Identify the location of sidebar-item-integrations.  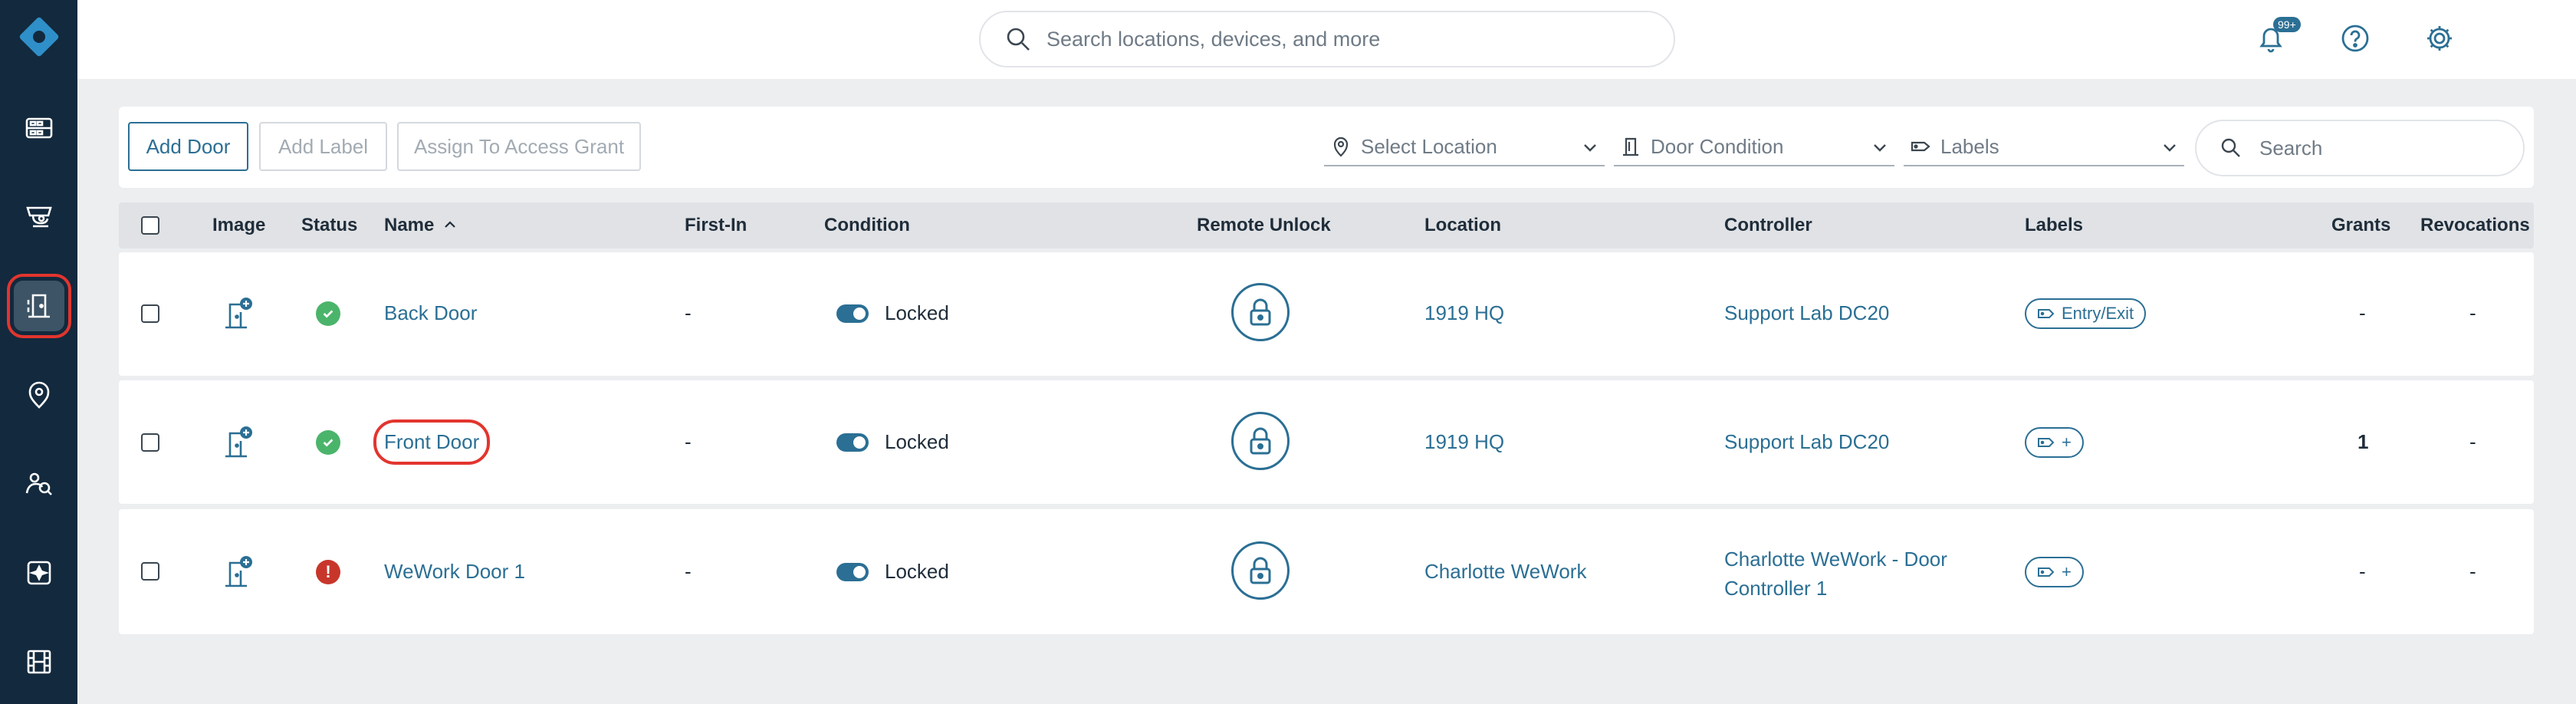
(39, 573).